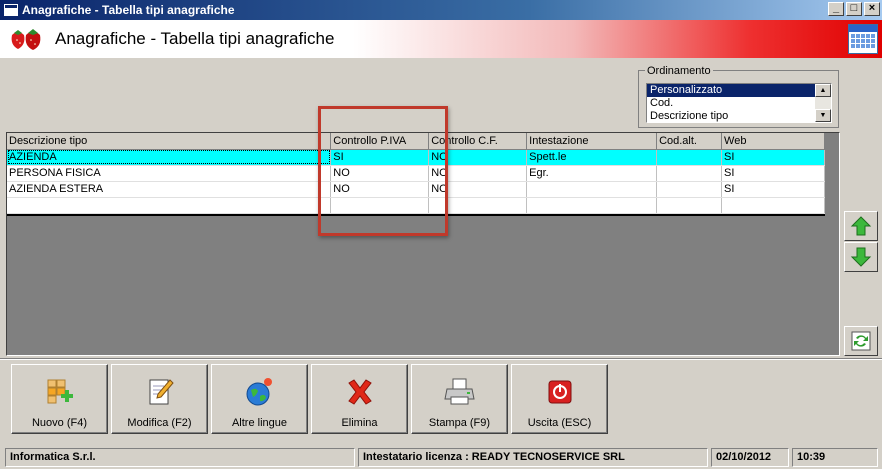 This screenshot has width=882, height=469. I want to click on other-languages-button: Altre lingue, so click(259, 399).